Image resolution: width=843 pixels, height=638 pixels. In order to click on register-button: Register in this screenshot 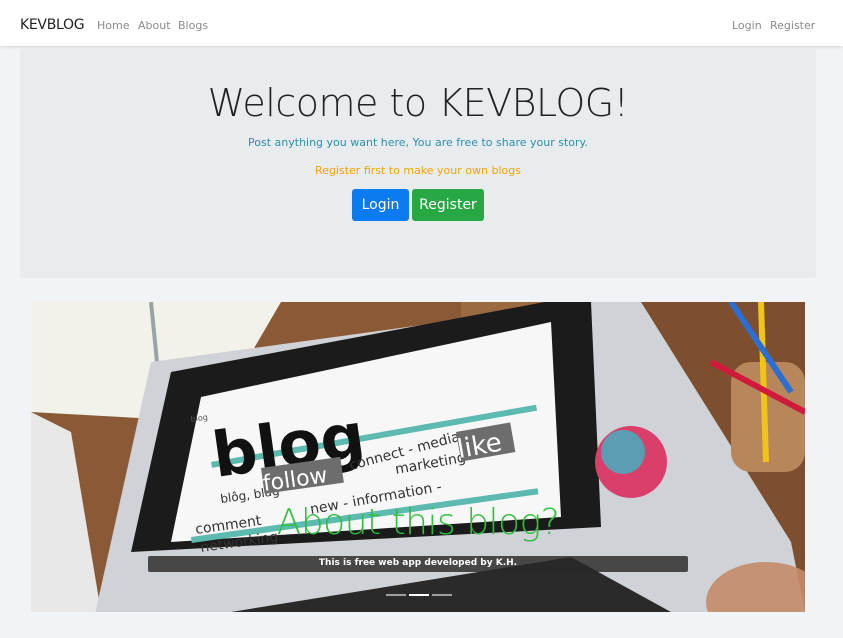, I will do `click(448, 205)`.